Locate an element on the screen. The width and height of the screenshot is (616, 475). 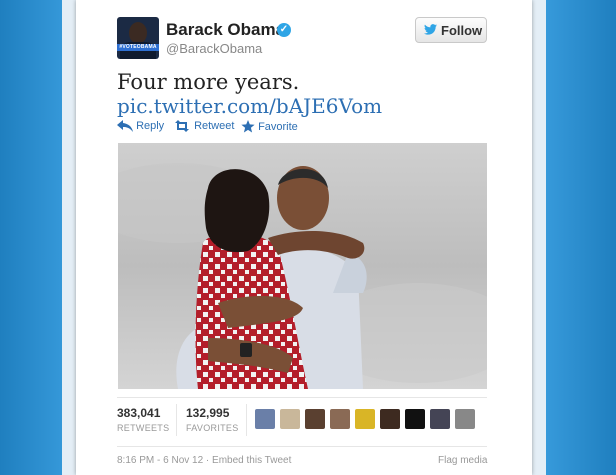
favorites-count: 132,995 is located at coordinates (208, 413).